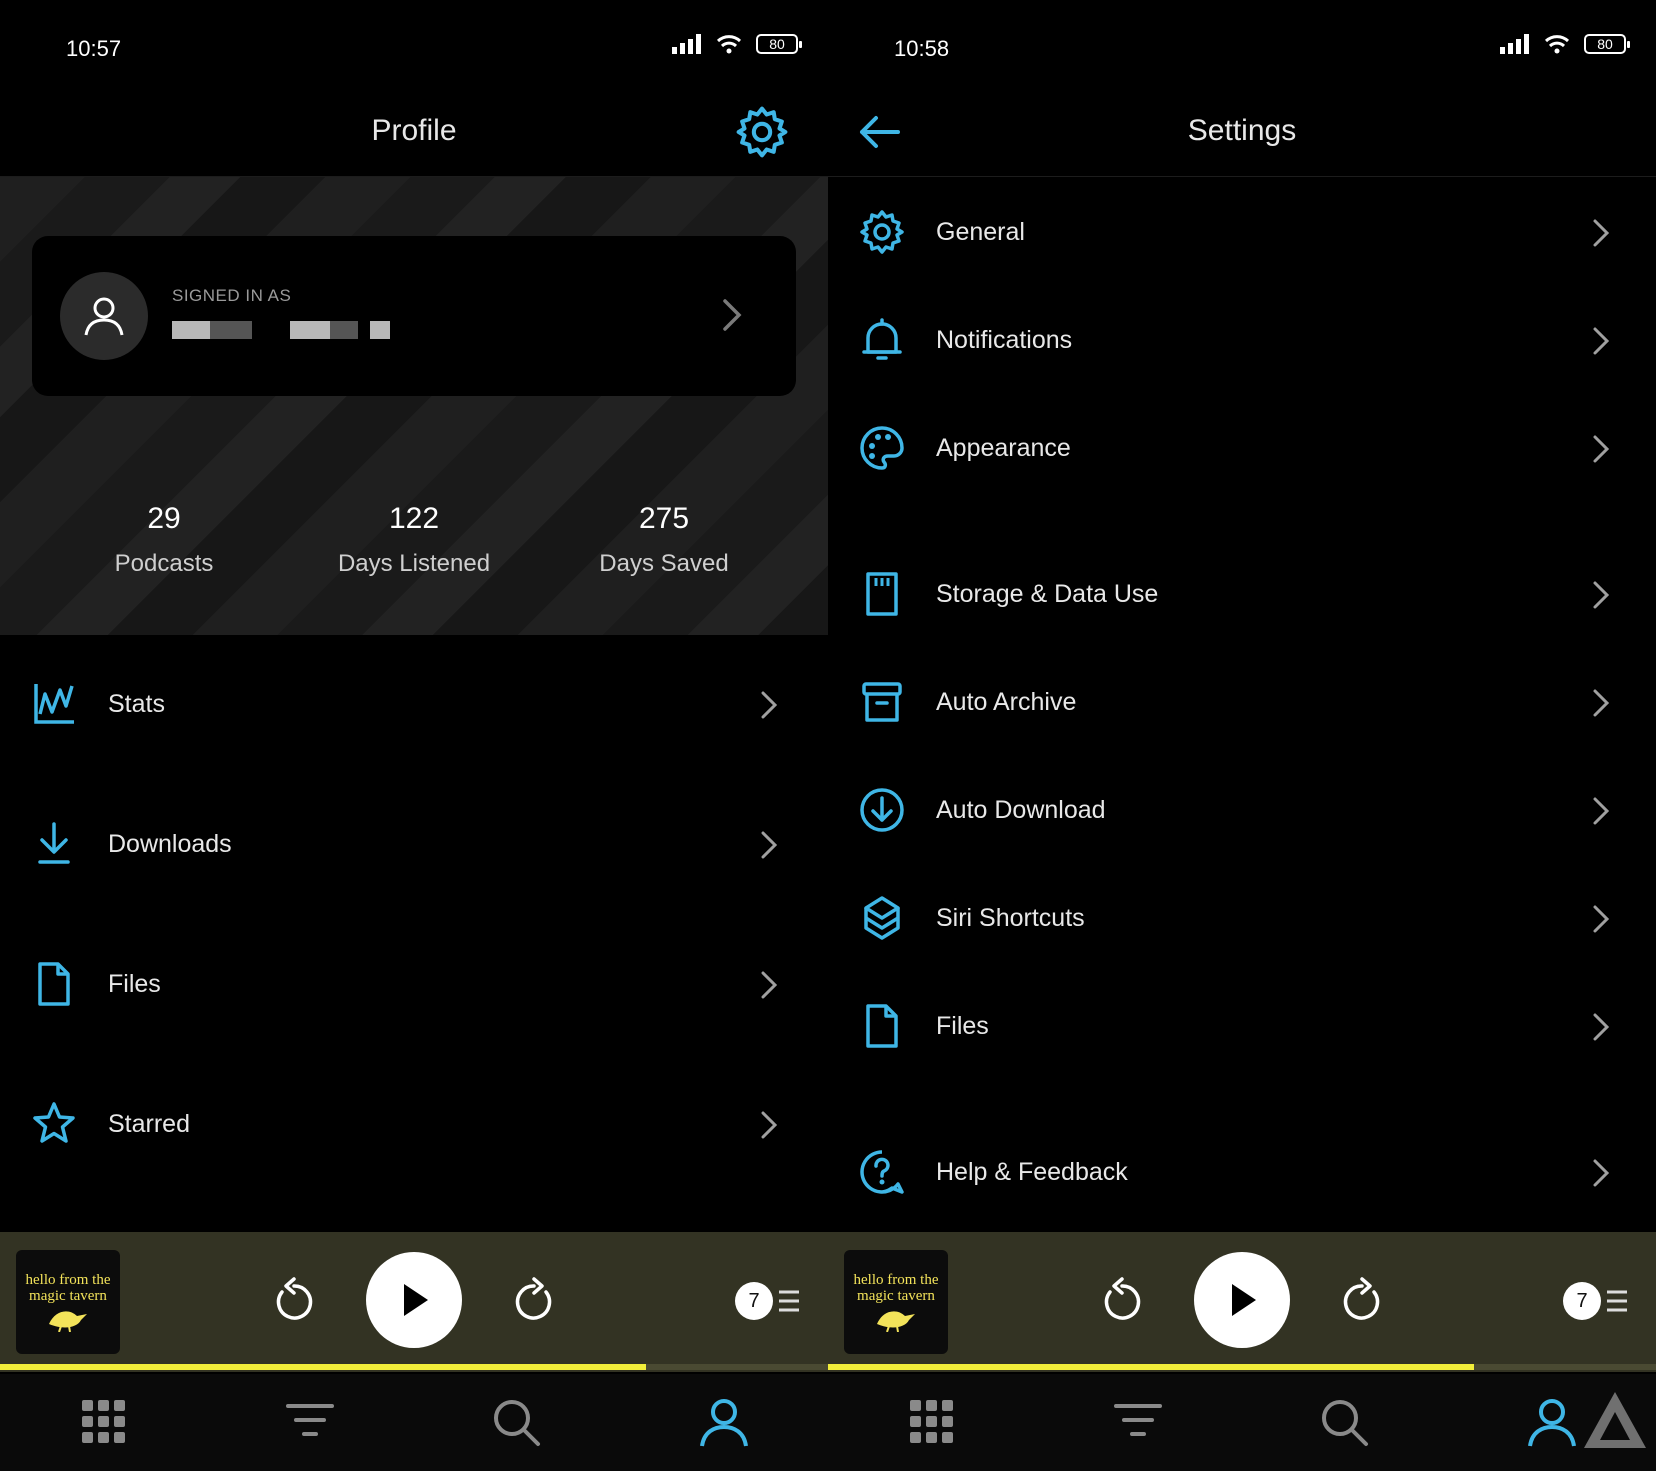  What do you see at coordinates (664, 518) in the screenshot?
I see `stat-value: 275` at bounding box center [664, 518].